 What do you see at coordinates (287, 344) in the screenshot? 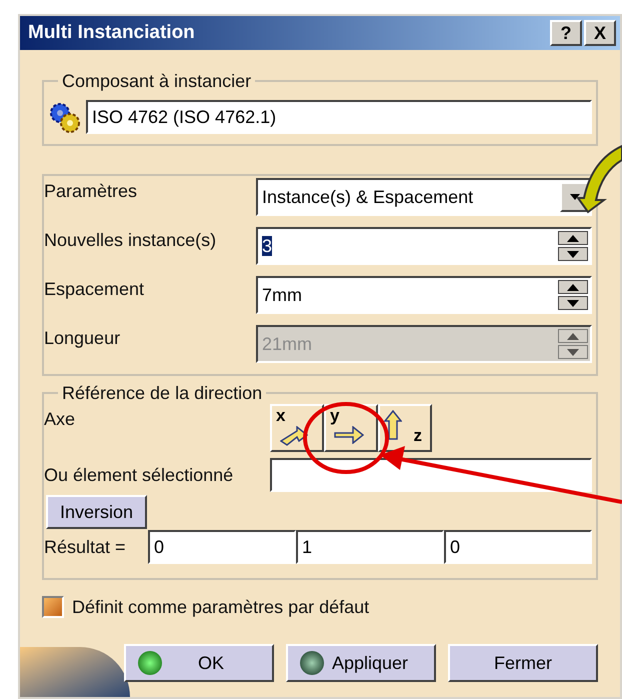
I see `field-value: 21mm` at bounding box center [287, 344].